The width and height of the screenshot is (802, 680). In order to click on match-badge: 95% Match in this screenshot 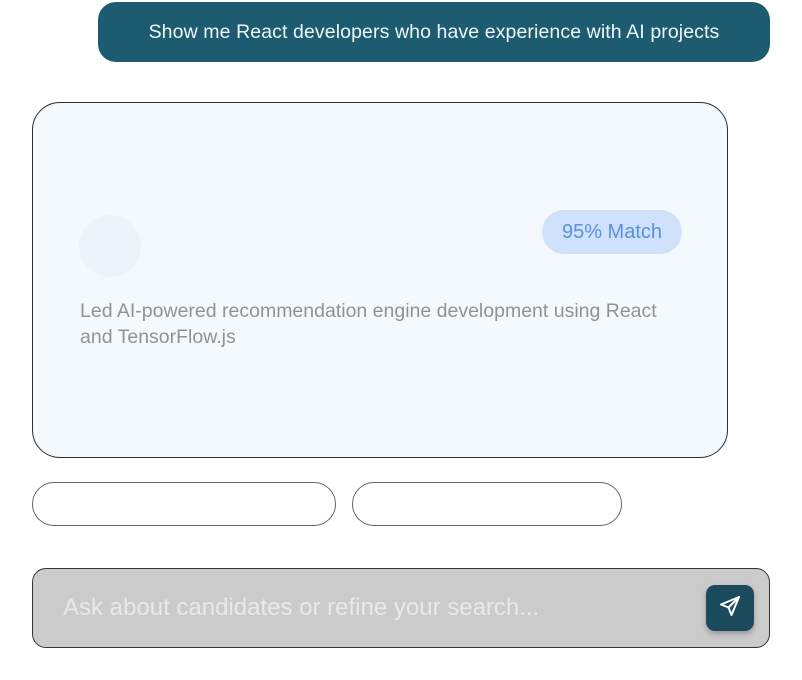, I will do `click(612, 232)`.